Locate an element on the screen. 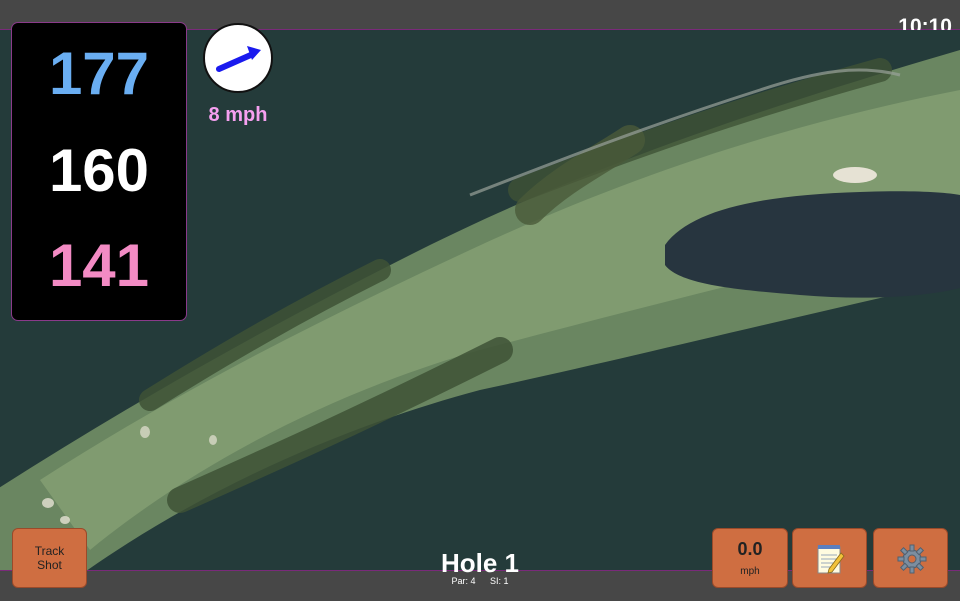 This screenshot has height=601, width=960. track-shot-label-line2: Shot is located at coordinates (49, 565).